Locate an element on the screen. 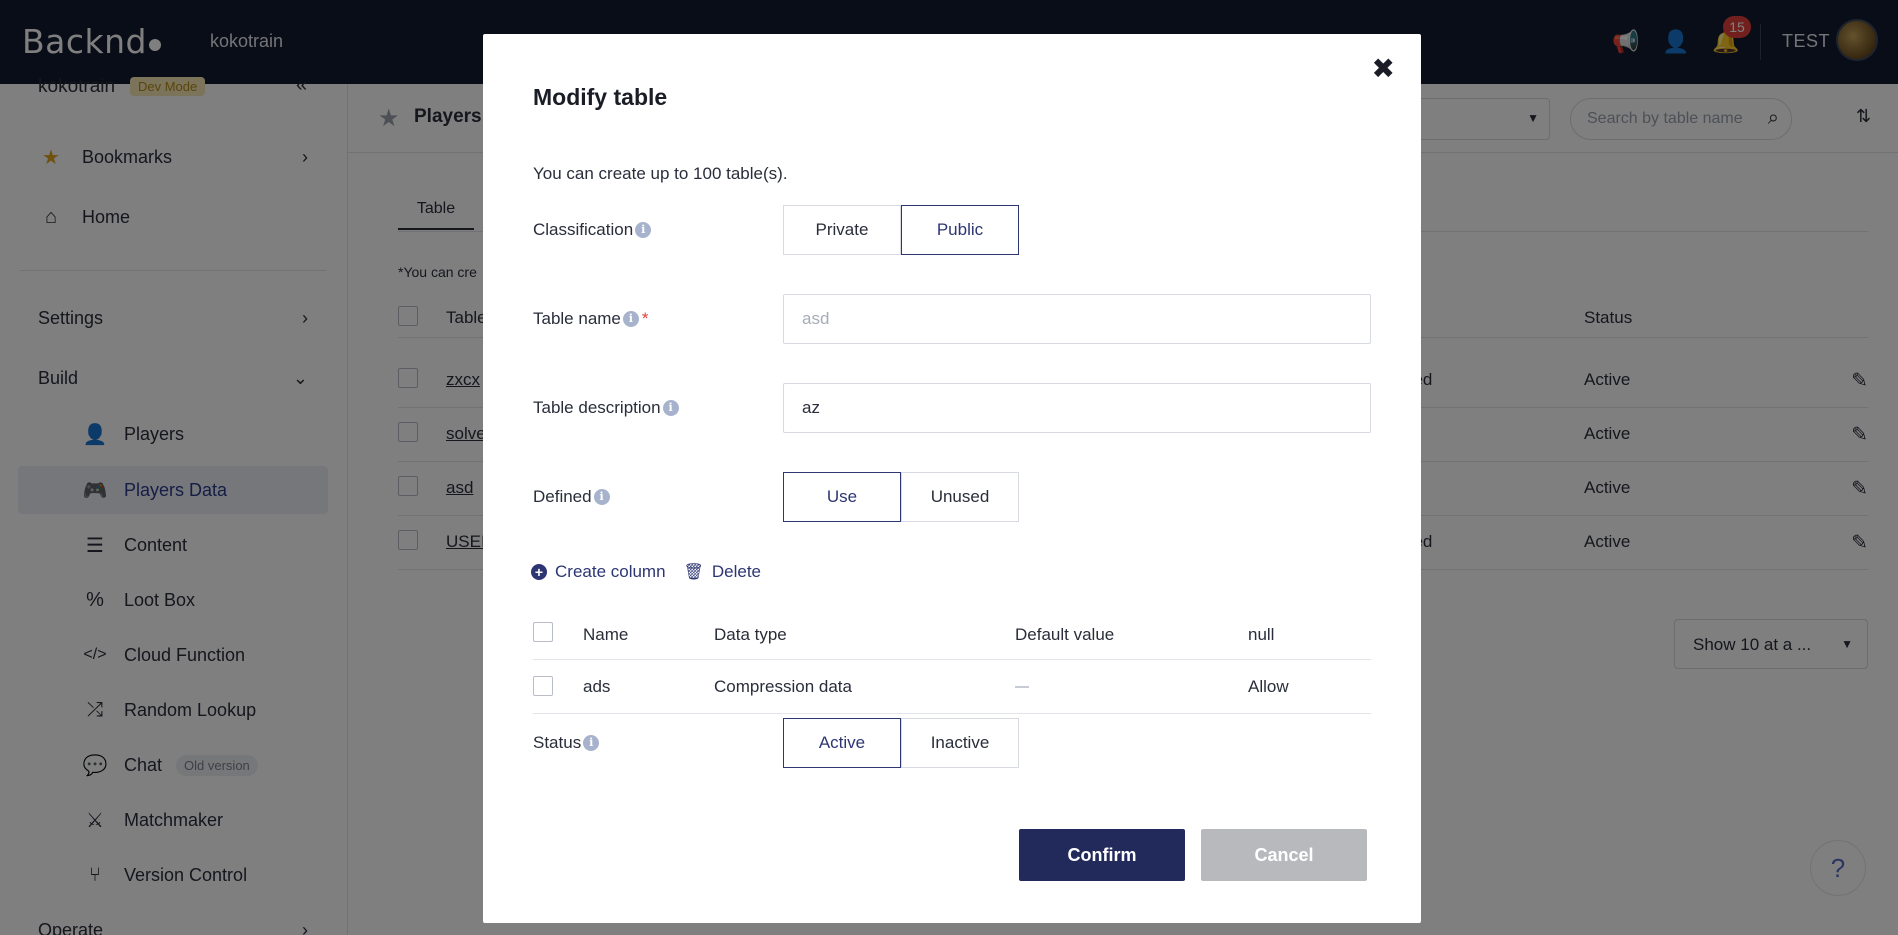 Image resolution: width=1898 pixels, height=935 pixels. table-description-label: Table description i is located at coordinates (606, 408).